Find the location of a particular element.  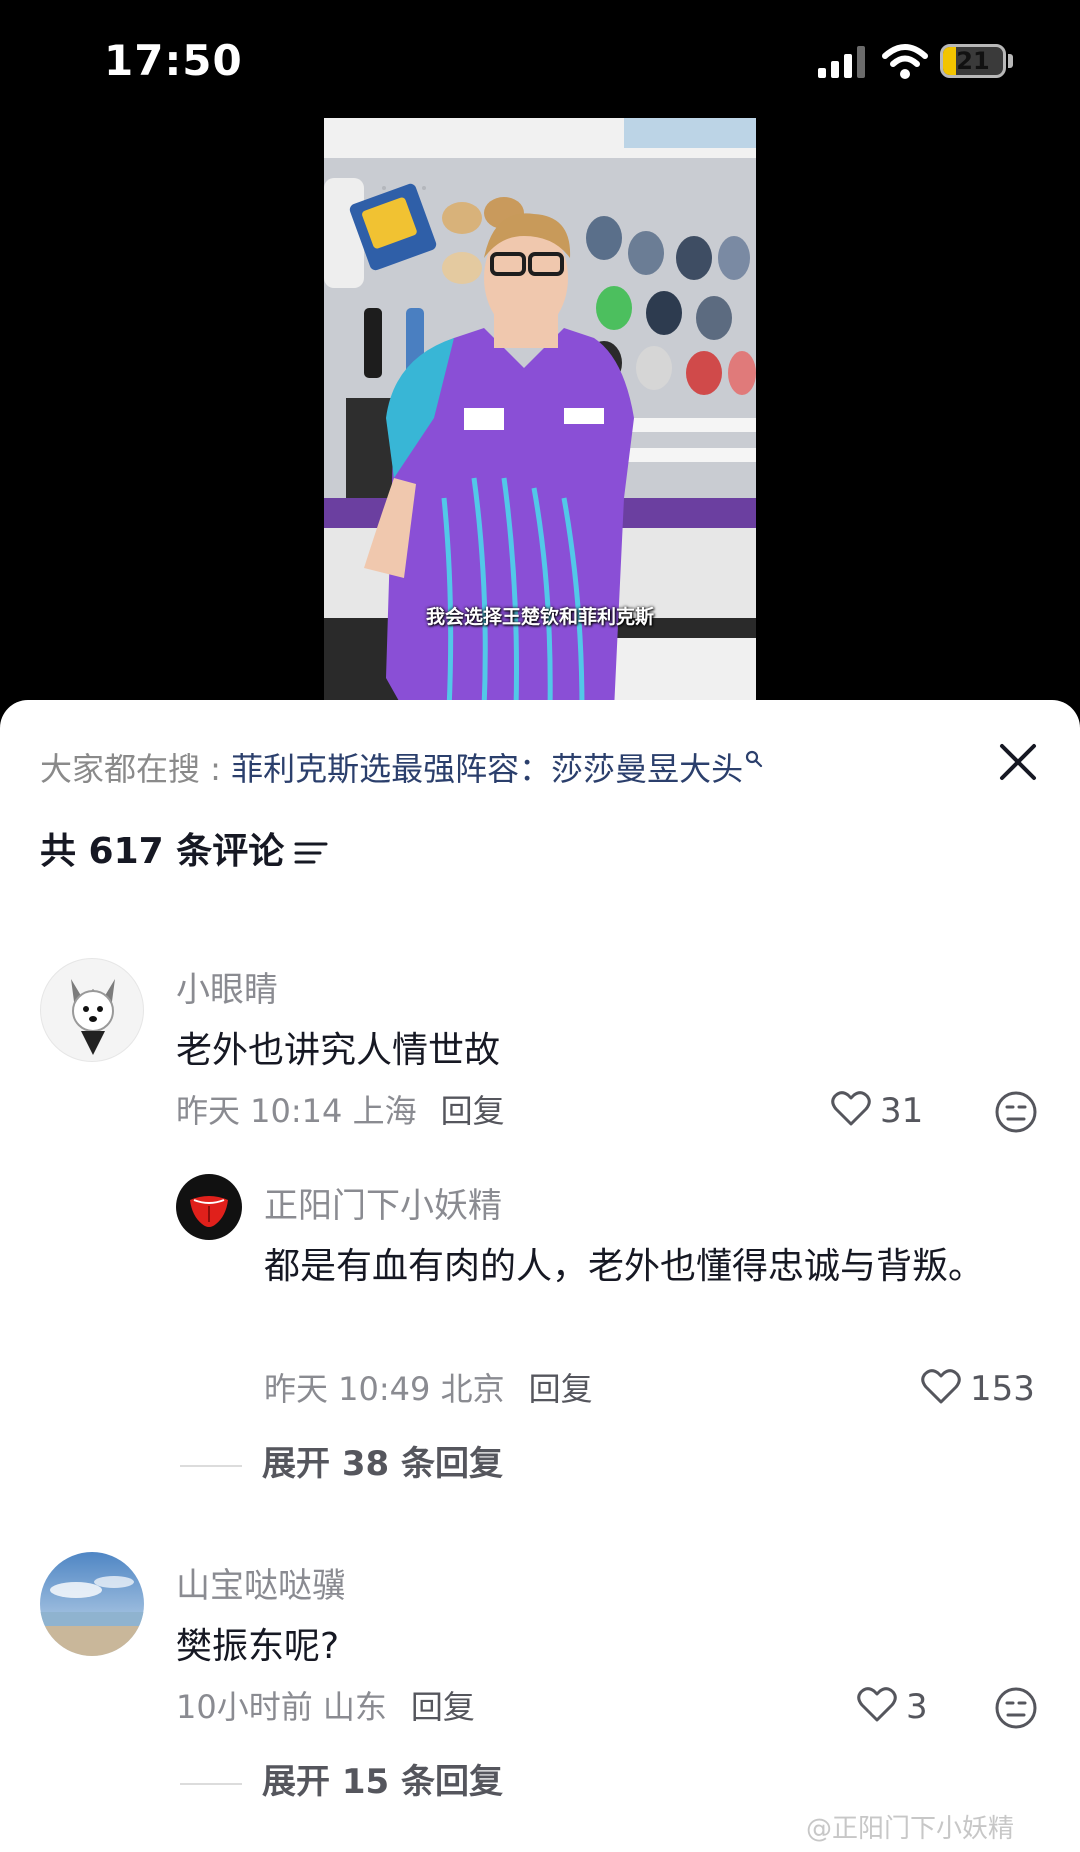

like-button: 3 is located at coordinates (892, 1706).